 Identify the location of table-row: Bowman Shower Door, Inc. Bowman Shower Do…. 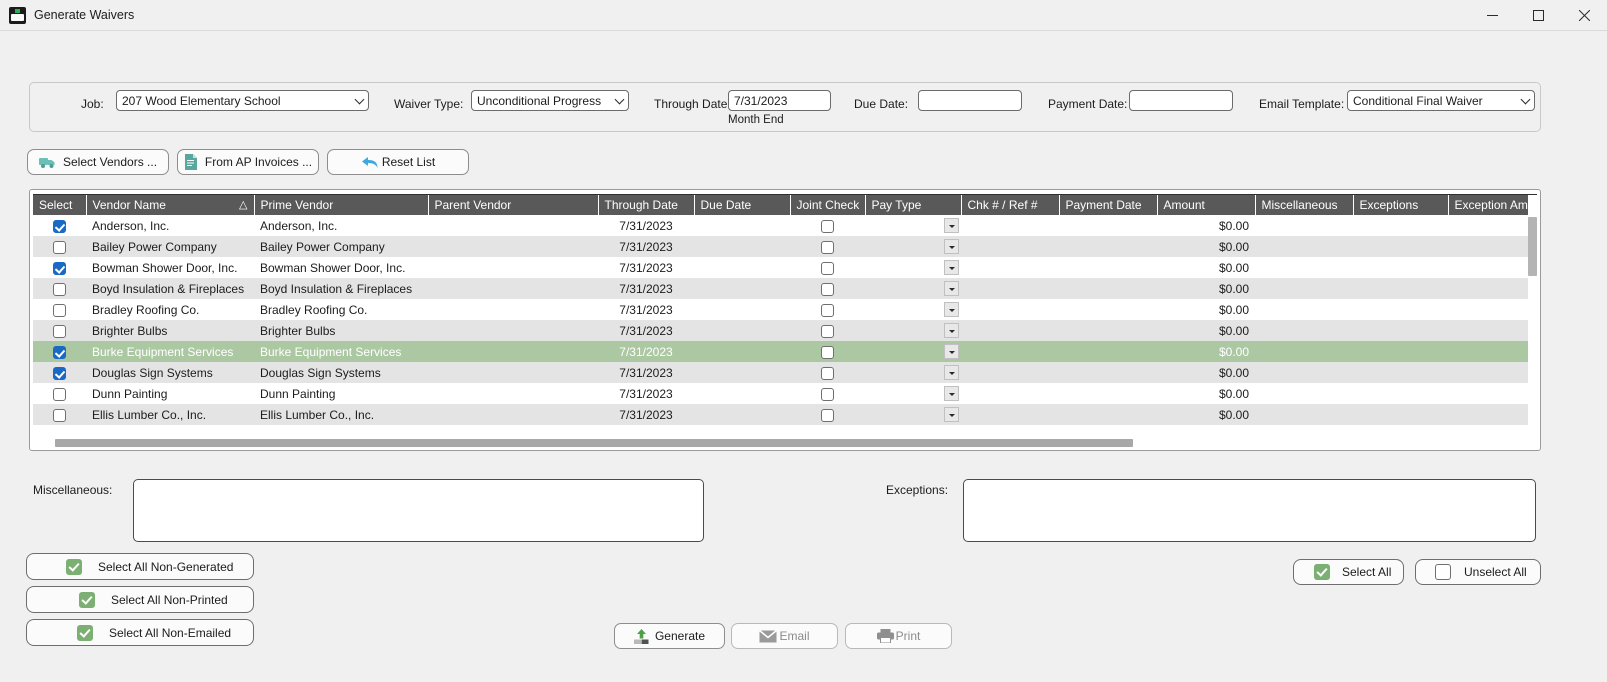
(785, 267).